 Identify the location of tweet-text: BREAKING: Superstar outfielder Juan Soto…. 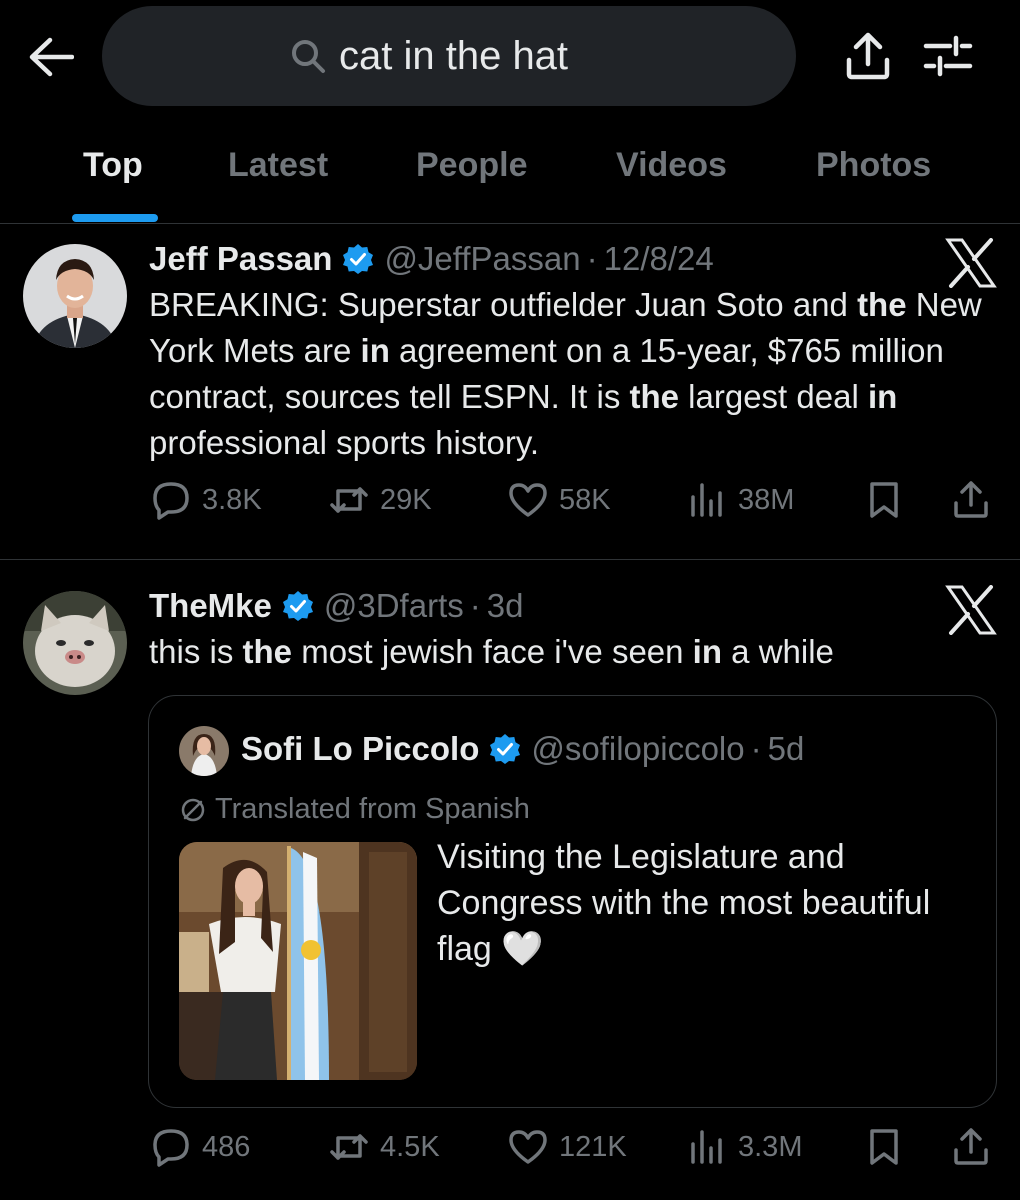
(565, 373).